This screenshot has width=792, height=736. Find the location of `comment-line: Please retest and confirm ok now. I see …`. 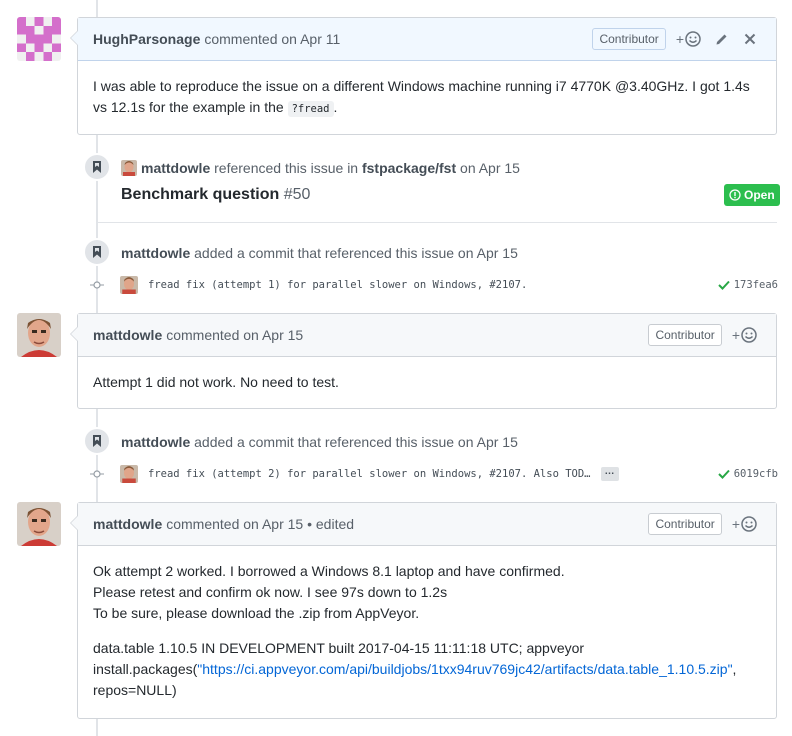

comment-line: Please retest and confirm ok now. I see … is located at coordinates (270, 592).